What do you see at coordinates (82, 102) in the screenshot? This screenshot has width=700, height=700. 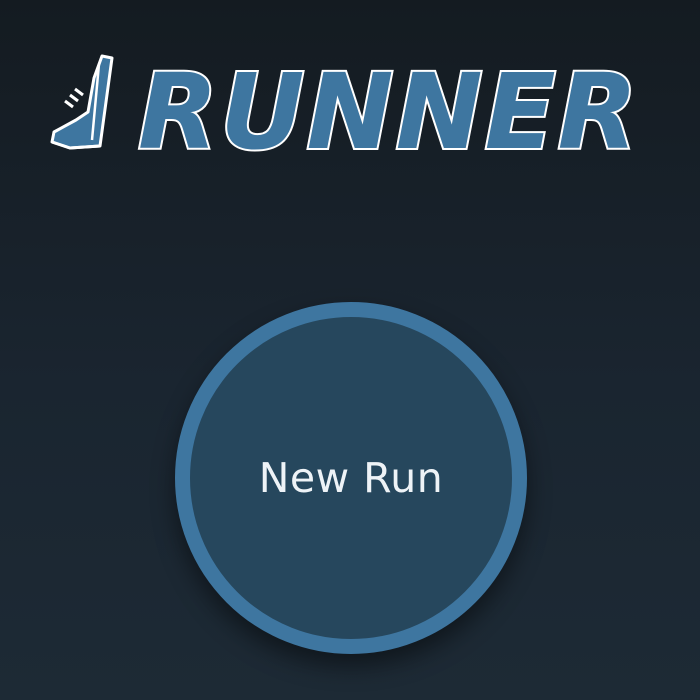 I see `sneaker-icon` at bounding box center [82, 102].